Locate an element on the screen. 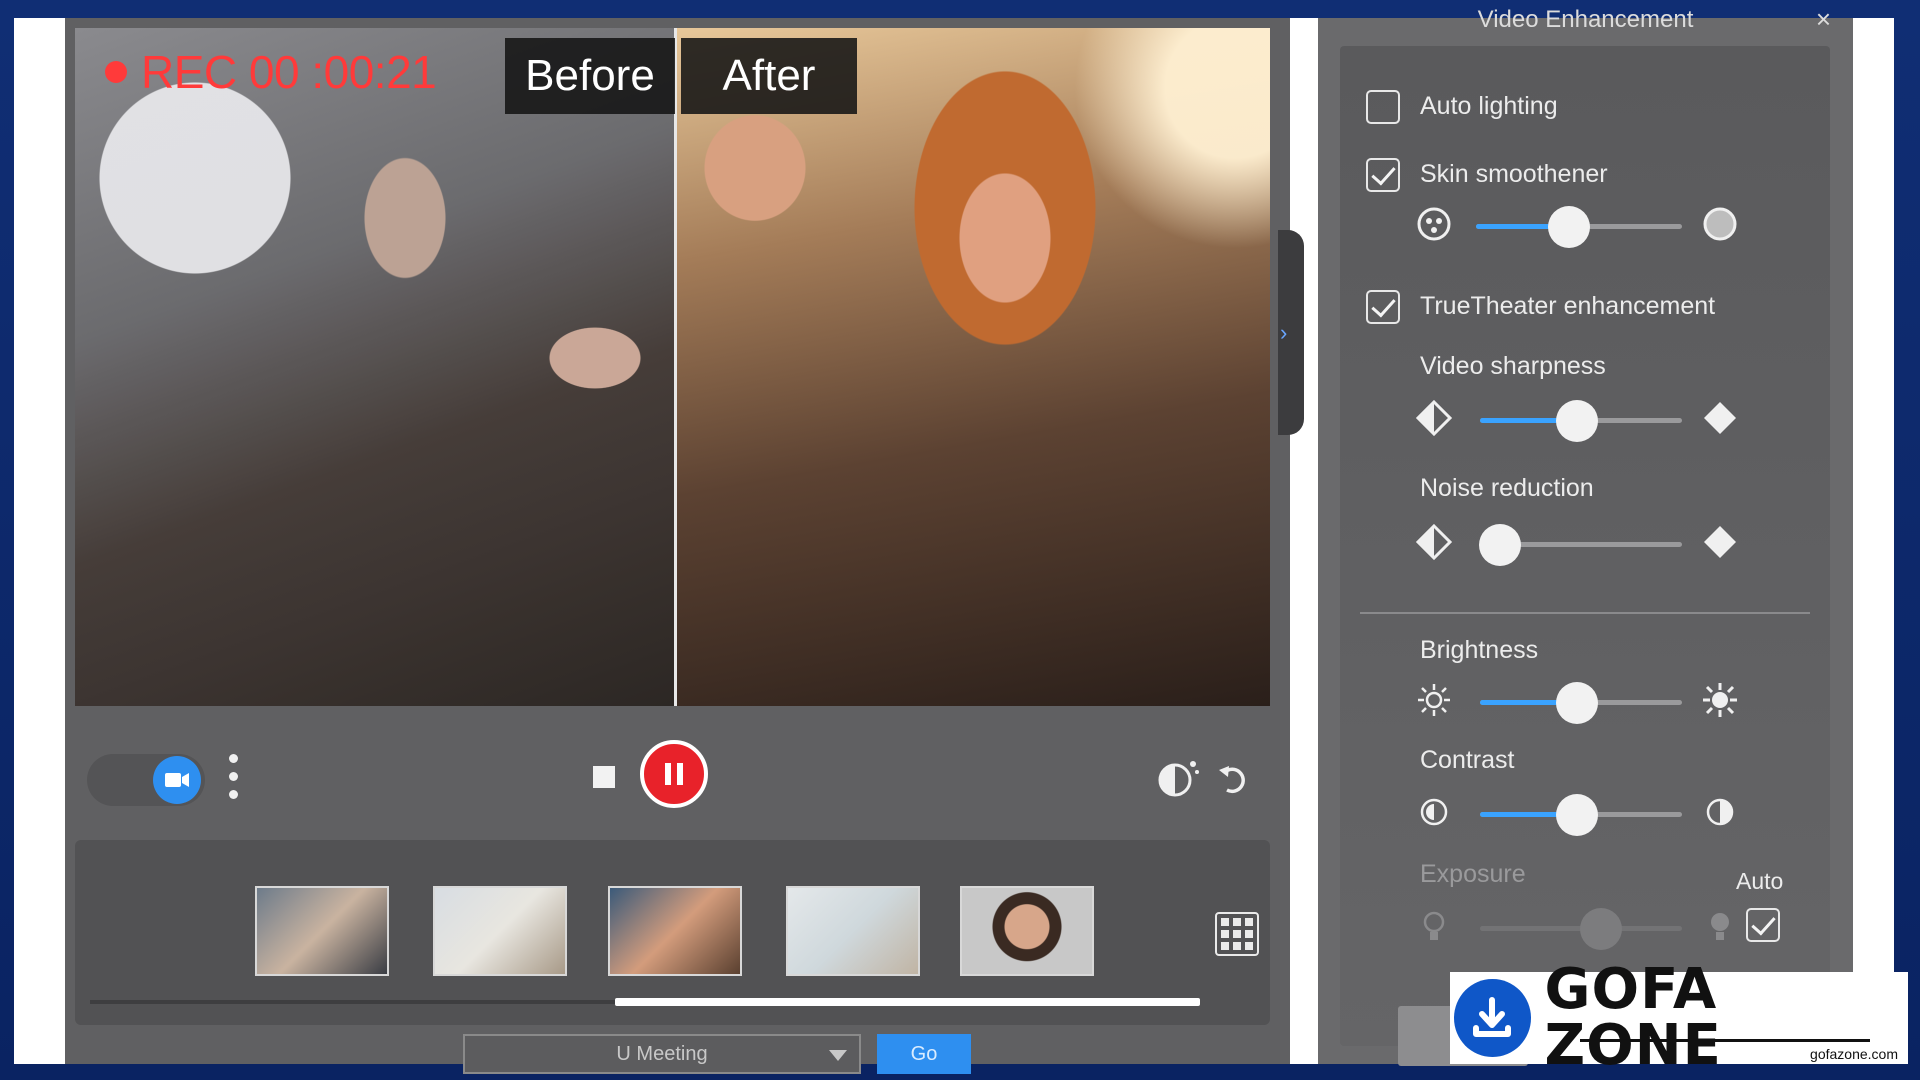  recording-indicator: REC 00 :00:21 is located at coordinates (271, 72).